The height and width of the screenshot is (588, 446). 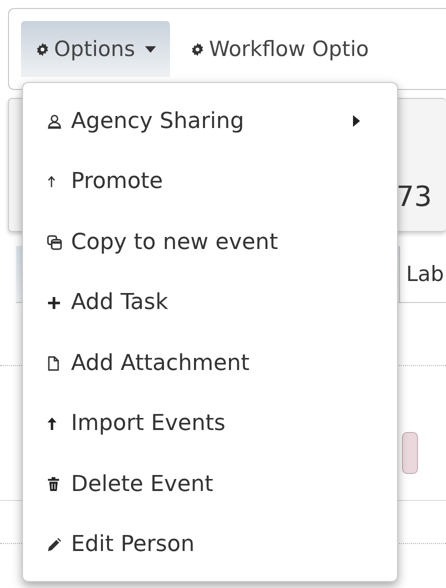 I want to click on menu-item: Import Events, so click(x=210, y=424).